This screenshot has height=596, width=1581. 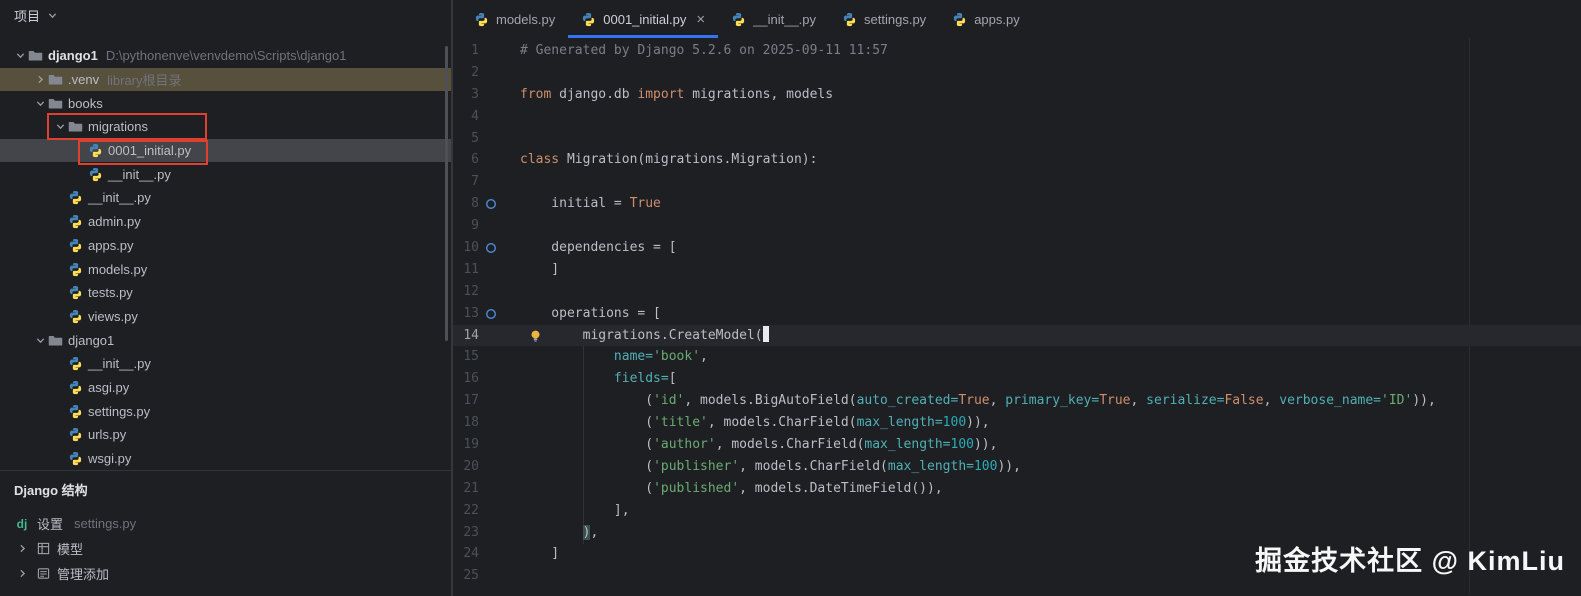 I want to click on tree-item-label: views.py, so click(x=113, y=316).